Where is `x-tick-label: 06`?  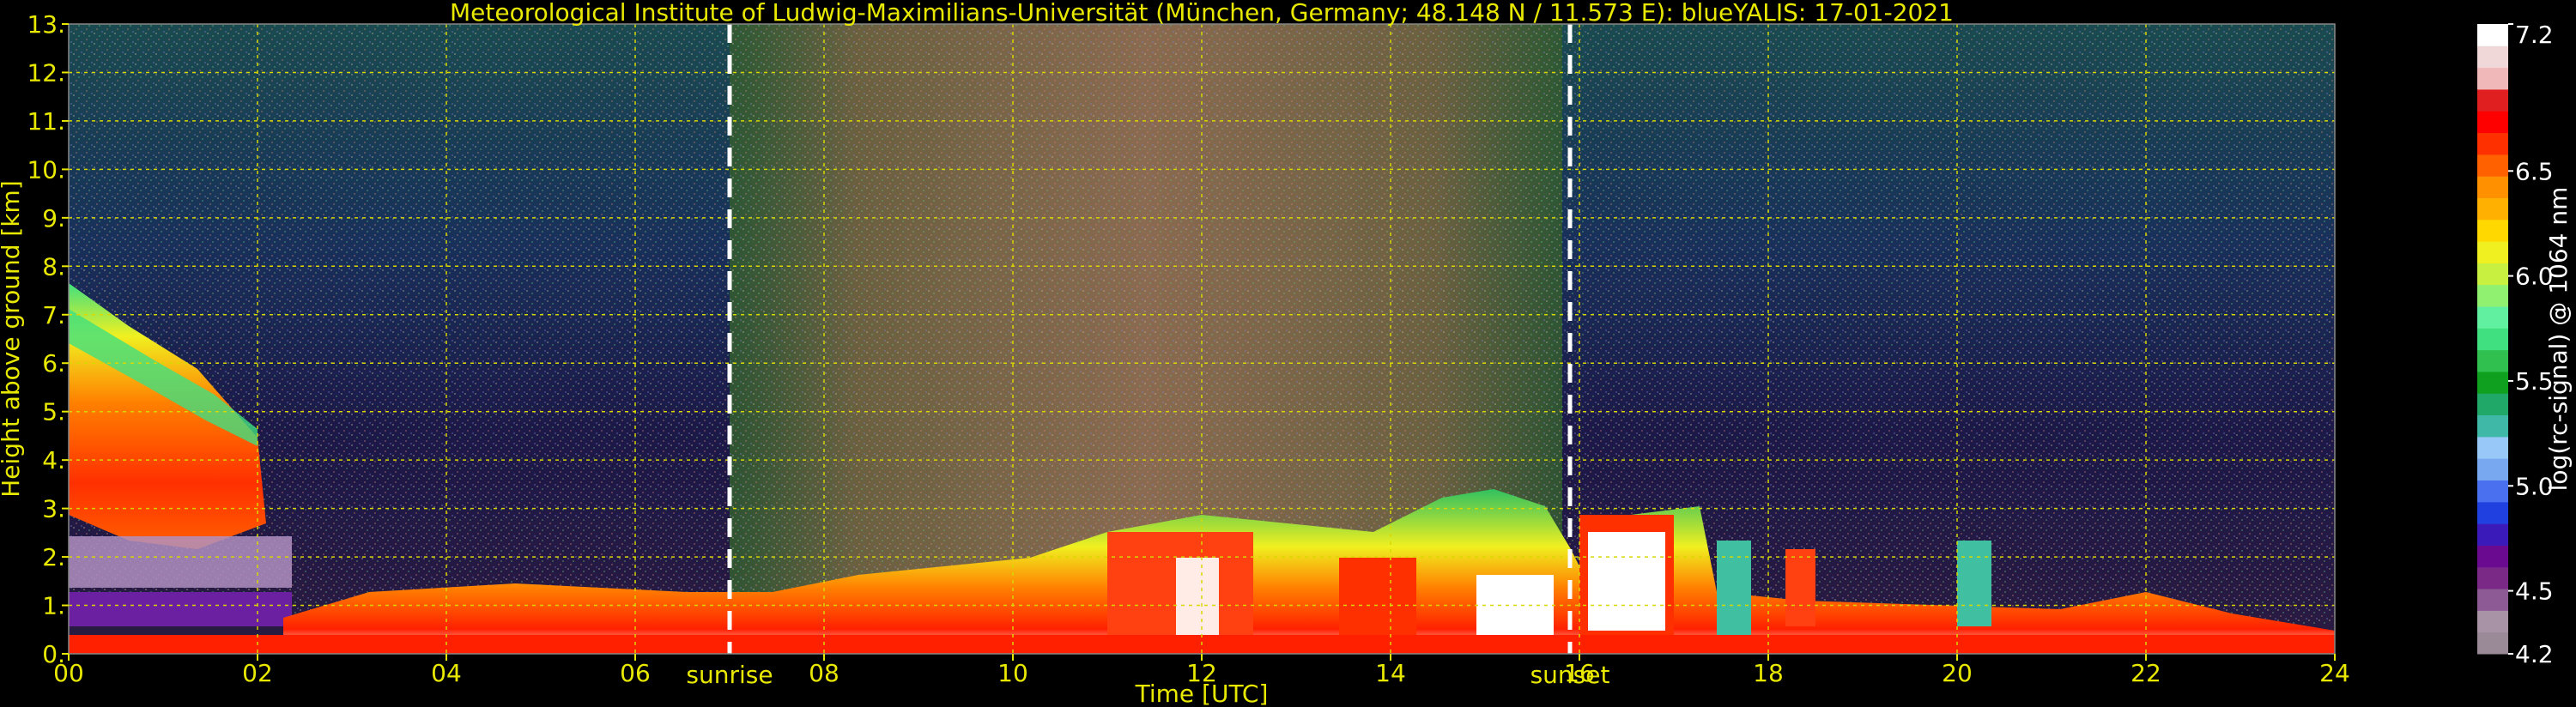
x-tick-label: 06 is located at coordinates (635, 673).